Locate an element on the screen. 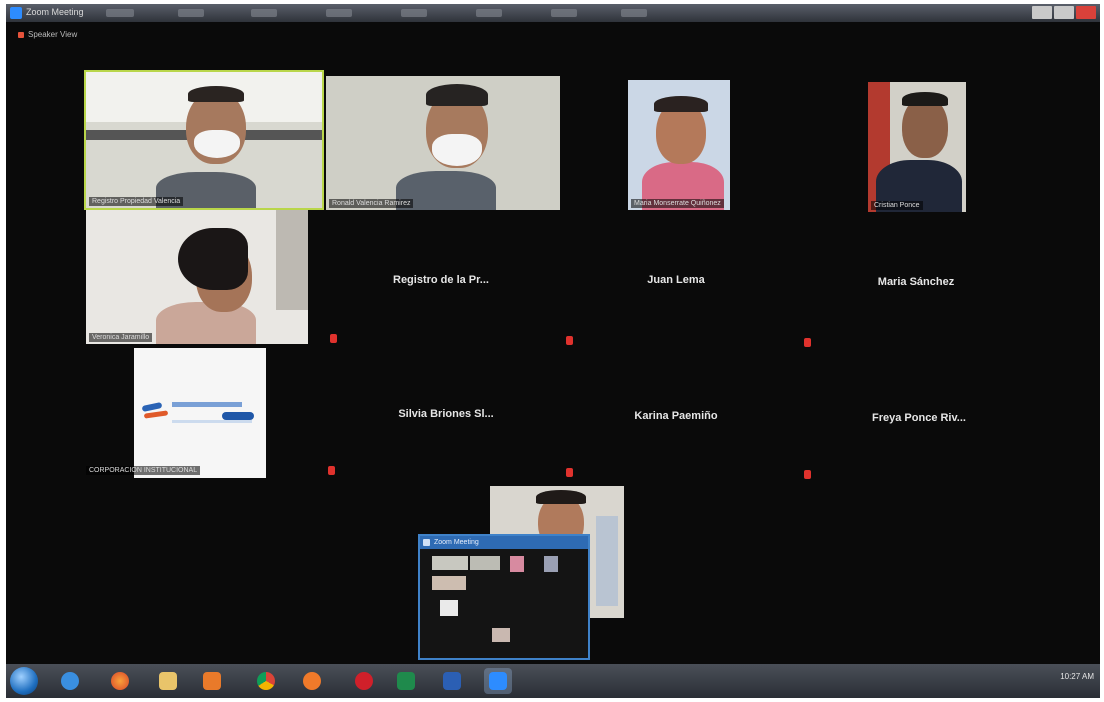 The height and width of the screenshot is (702, 1104). participant-tile-name: Juan Lema is located at coordinates (676, 280).